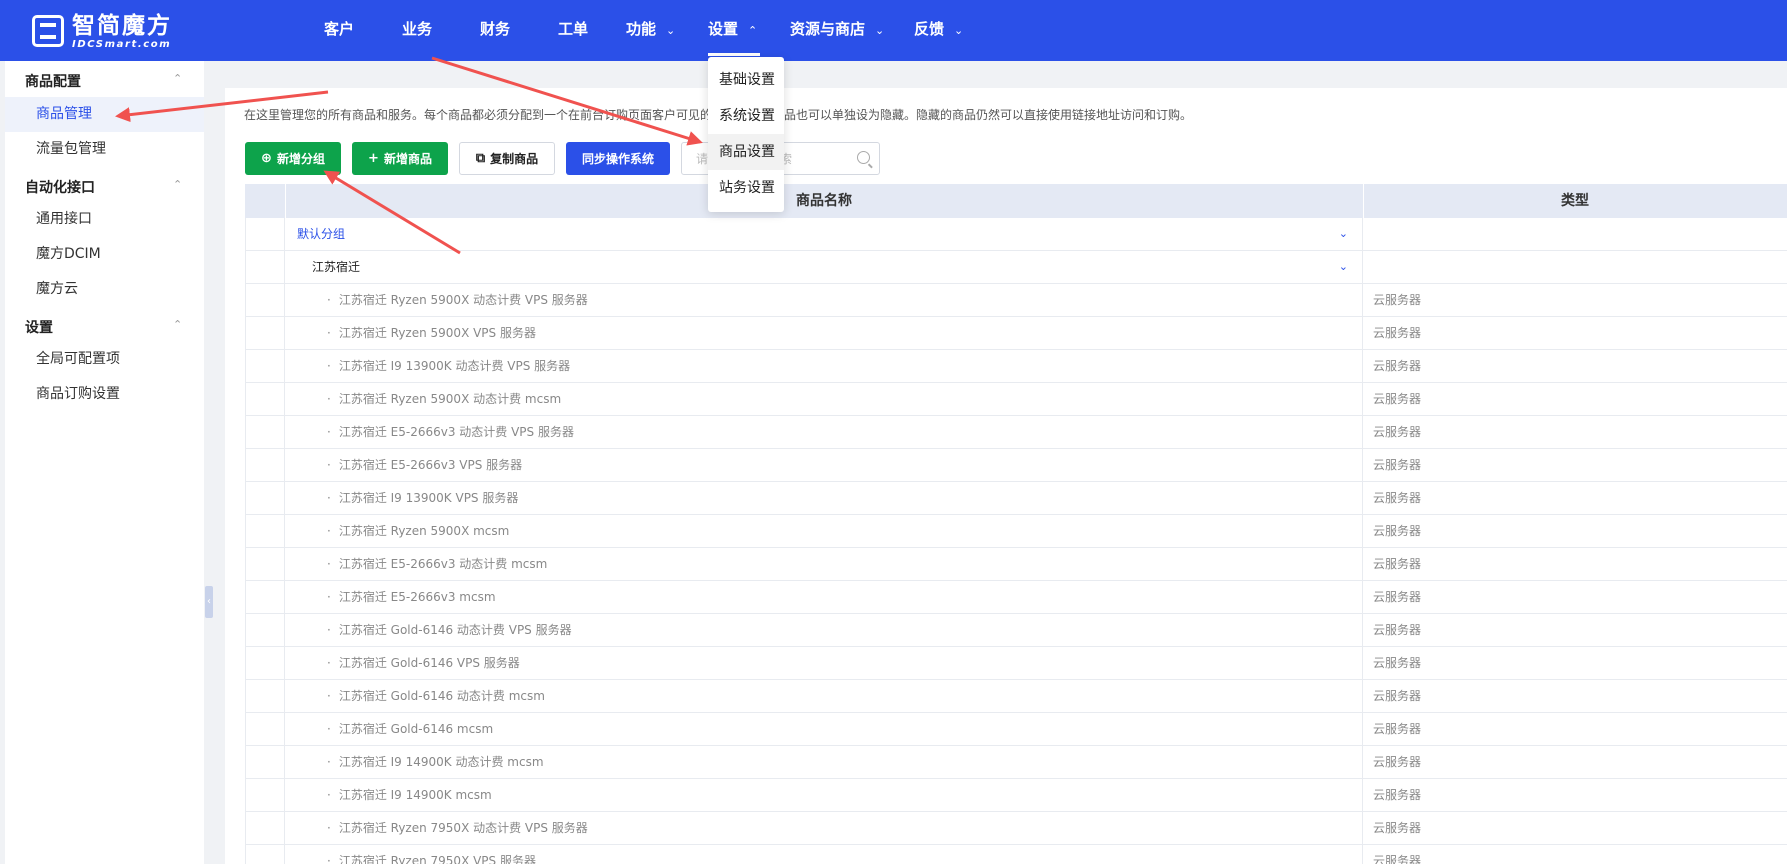 Image resolution: width=1787 pixels, height=864 pixels. Describe the element at coordinates (1016, 498) in the screenshot. I see `table-row: · 江苏宿迁 I9 13900K VPS 服务器 云服务器` at that location.